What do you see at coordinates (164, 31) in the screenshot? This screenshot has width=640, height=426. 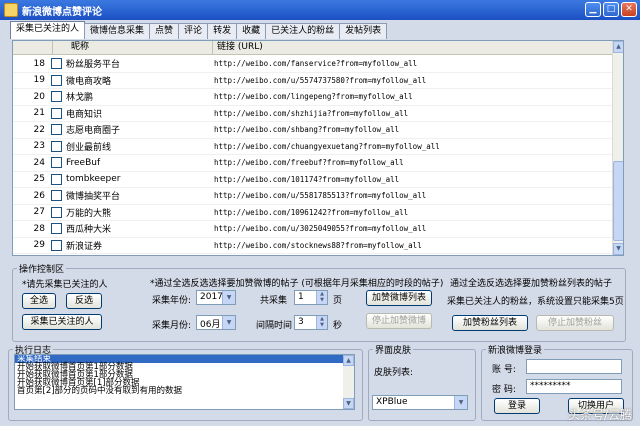 I see `tab-like: 点赞` at bounding box center [164, 31].